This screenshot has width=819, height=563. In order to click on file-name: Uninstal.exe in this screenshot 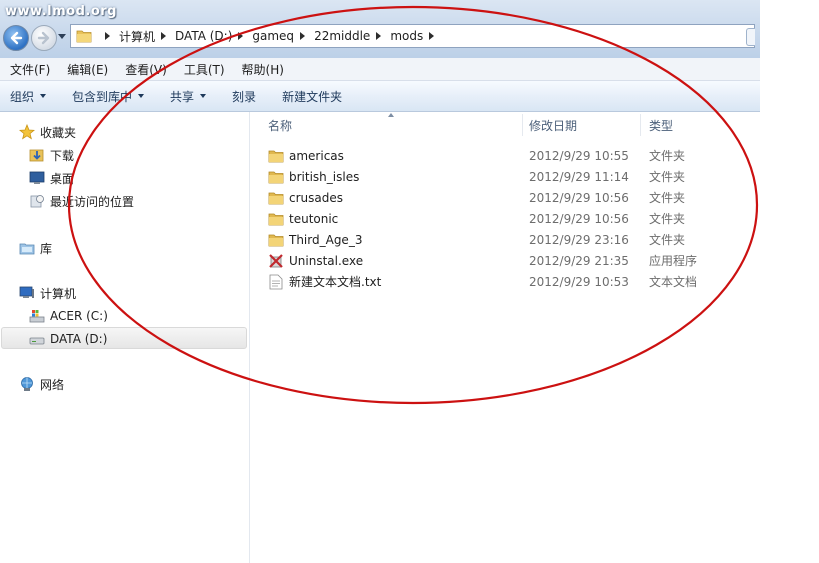, I will do `click(326, 260)`.